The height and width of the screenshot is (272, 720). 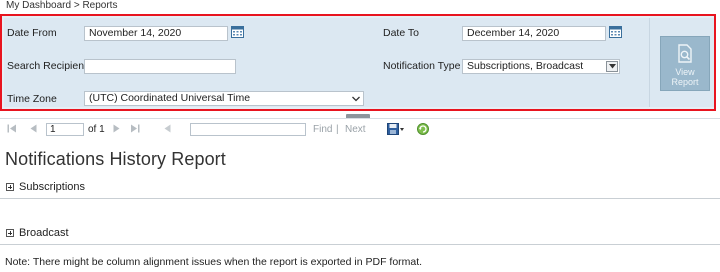 What do you see at coordinates (685, 72) in the screenshot?
I see `view-report-label-line1: View` at bounding box center [685, 72].